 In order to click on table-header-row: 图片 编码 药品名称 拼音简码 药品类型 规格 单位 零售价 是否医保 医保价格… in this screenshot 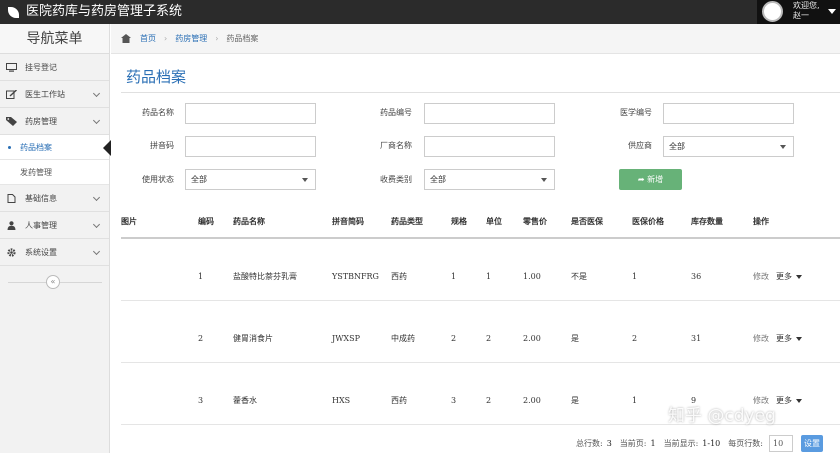, I will do `click(480, 222)`.